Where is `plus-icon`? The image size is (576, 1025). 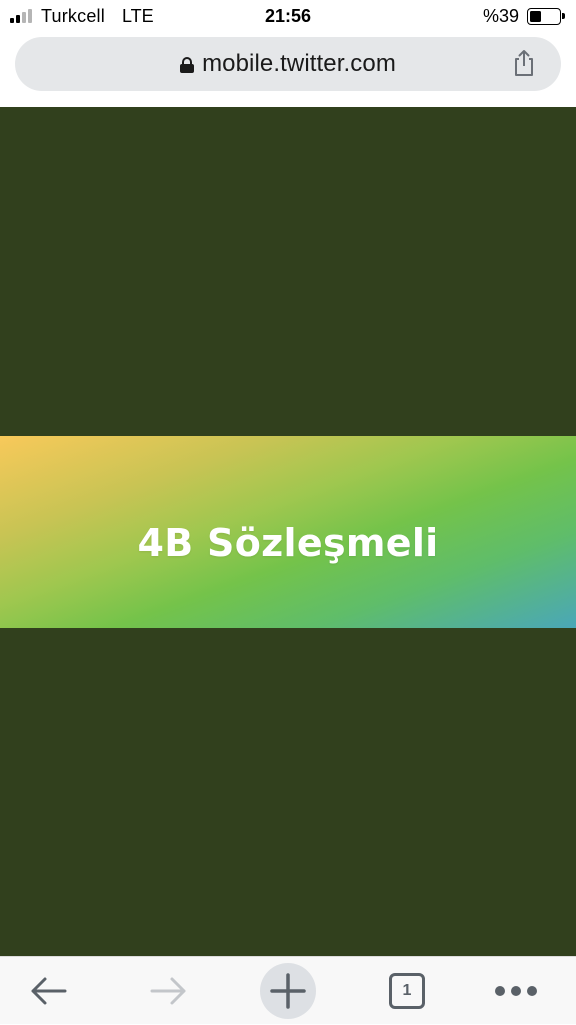
plus-icon is located at coordinates (288, 991).